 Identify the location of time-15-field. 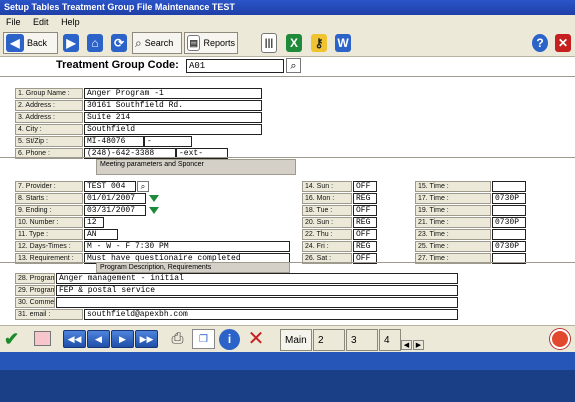
(509, 186).